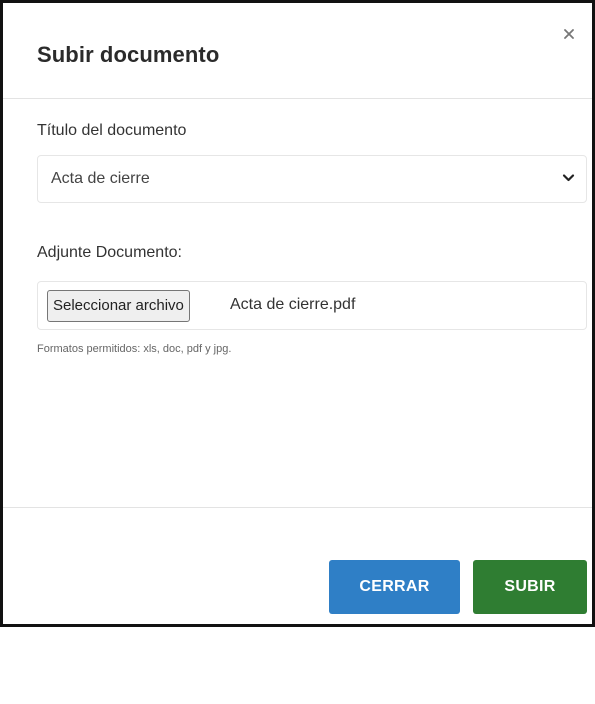  What do you see at coordinates (118, 306) in the screenshot?
I see `select-file-button: Seleccionar archivo` at bounding box center [118, 306].